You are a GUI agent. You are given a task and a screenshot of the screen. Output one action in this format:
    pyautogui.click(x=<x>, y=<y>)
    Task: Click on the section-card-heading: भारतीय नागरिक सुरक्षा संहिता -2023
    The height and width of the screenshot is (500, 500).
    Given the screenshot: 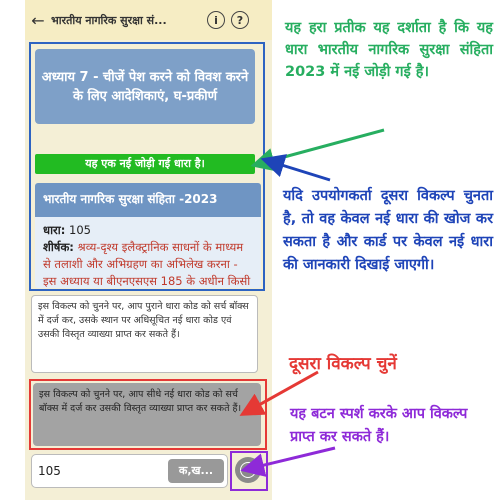 What is the action you would take?
    pyautogui.click(x=148, y=200)
    